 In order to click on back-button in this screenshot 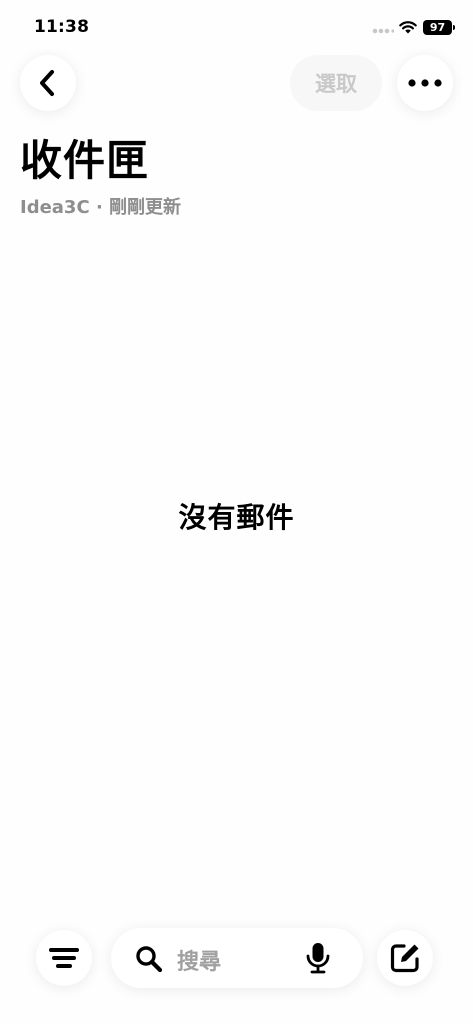, I will do `click(48, 83)`.